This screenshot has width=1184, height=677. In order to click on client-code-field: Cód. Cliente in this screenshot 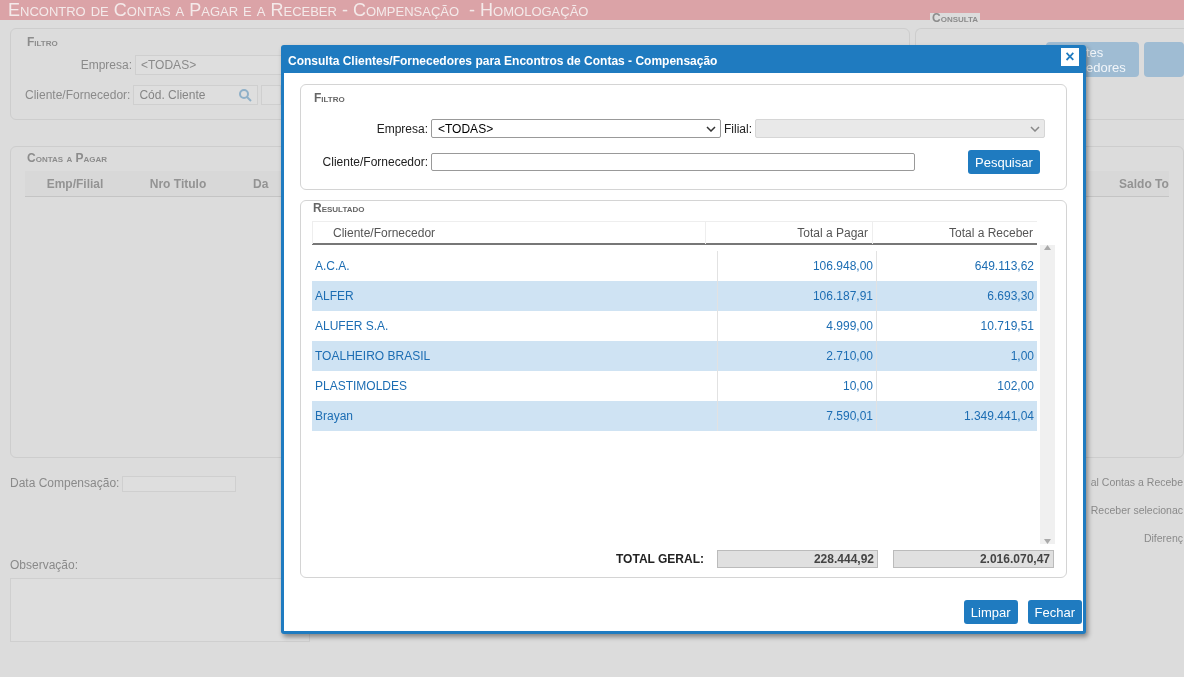, I will do `click(196, 95)`.